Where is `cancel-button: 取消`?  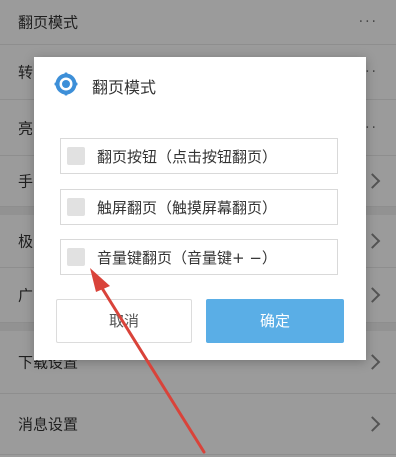 cancel-button: 取消 is located at coordinates (124, 321).